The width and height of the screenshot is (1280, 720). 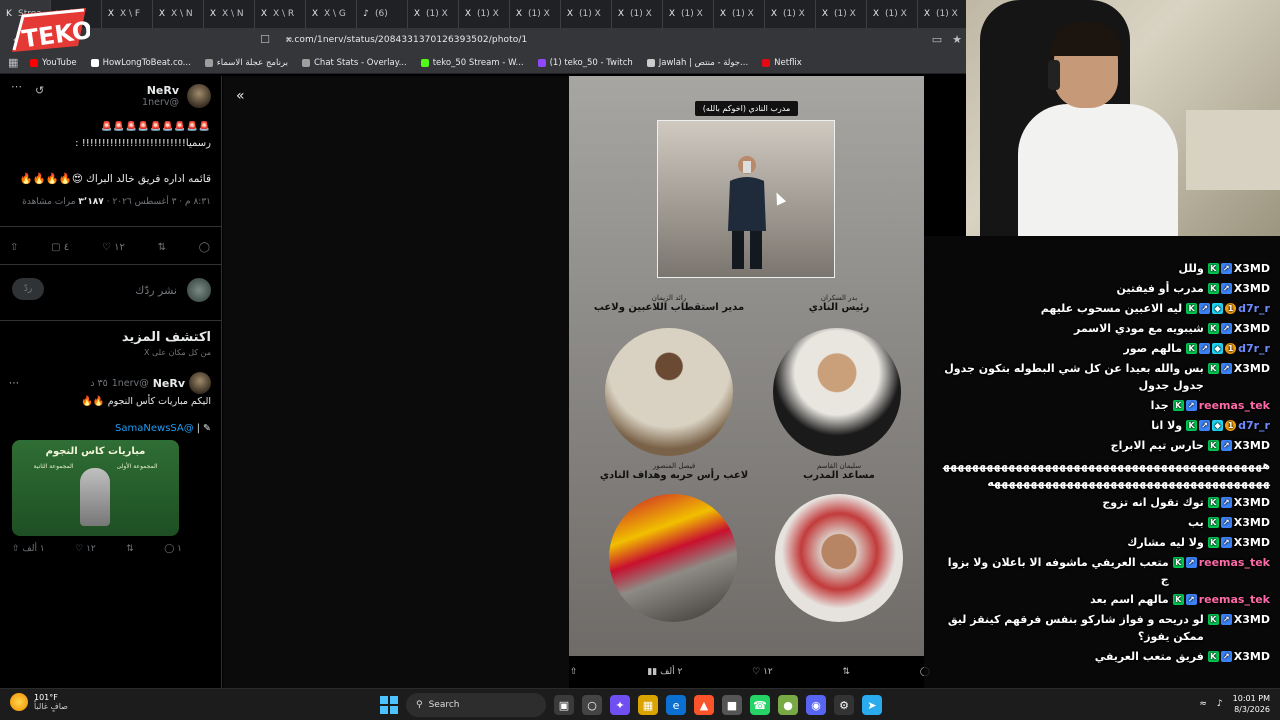 What do you see at coordinates (280, 14) in the screenshot?
I see `browser-tab: X X \ R` at bounding box center [280, 14].